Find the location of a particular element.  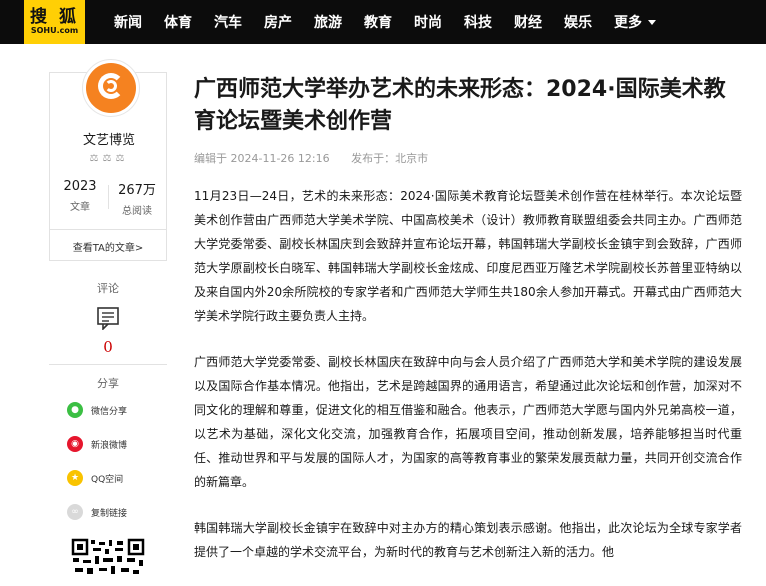

share-weibo-button: ◉ 新浪微博 is located at coordinates (97, 444).